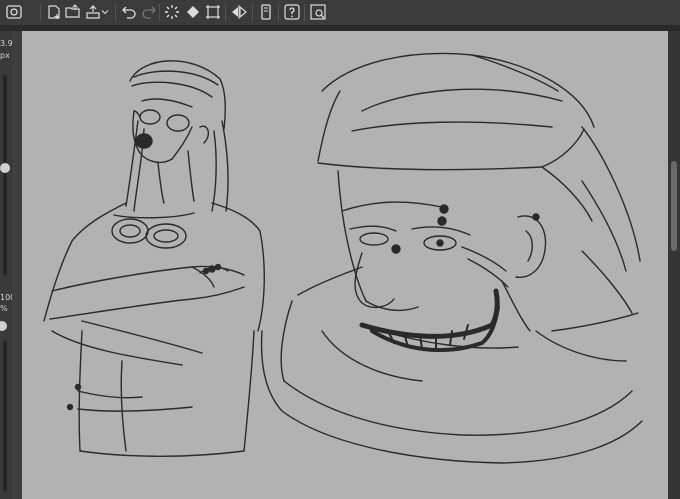 The image size is (680, 499). I want to click on scrollbar-thumb, so click(674, 206).